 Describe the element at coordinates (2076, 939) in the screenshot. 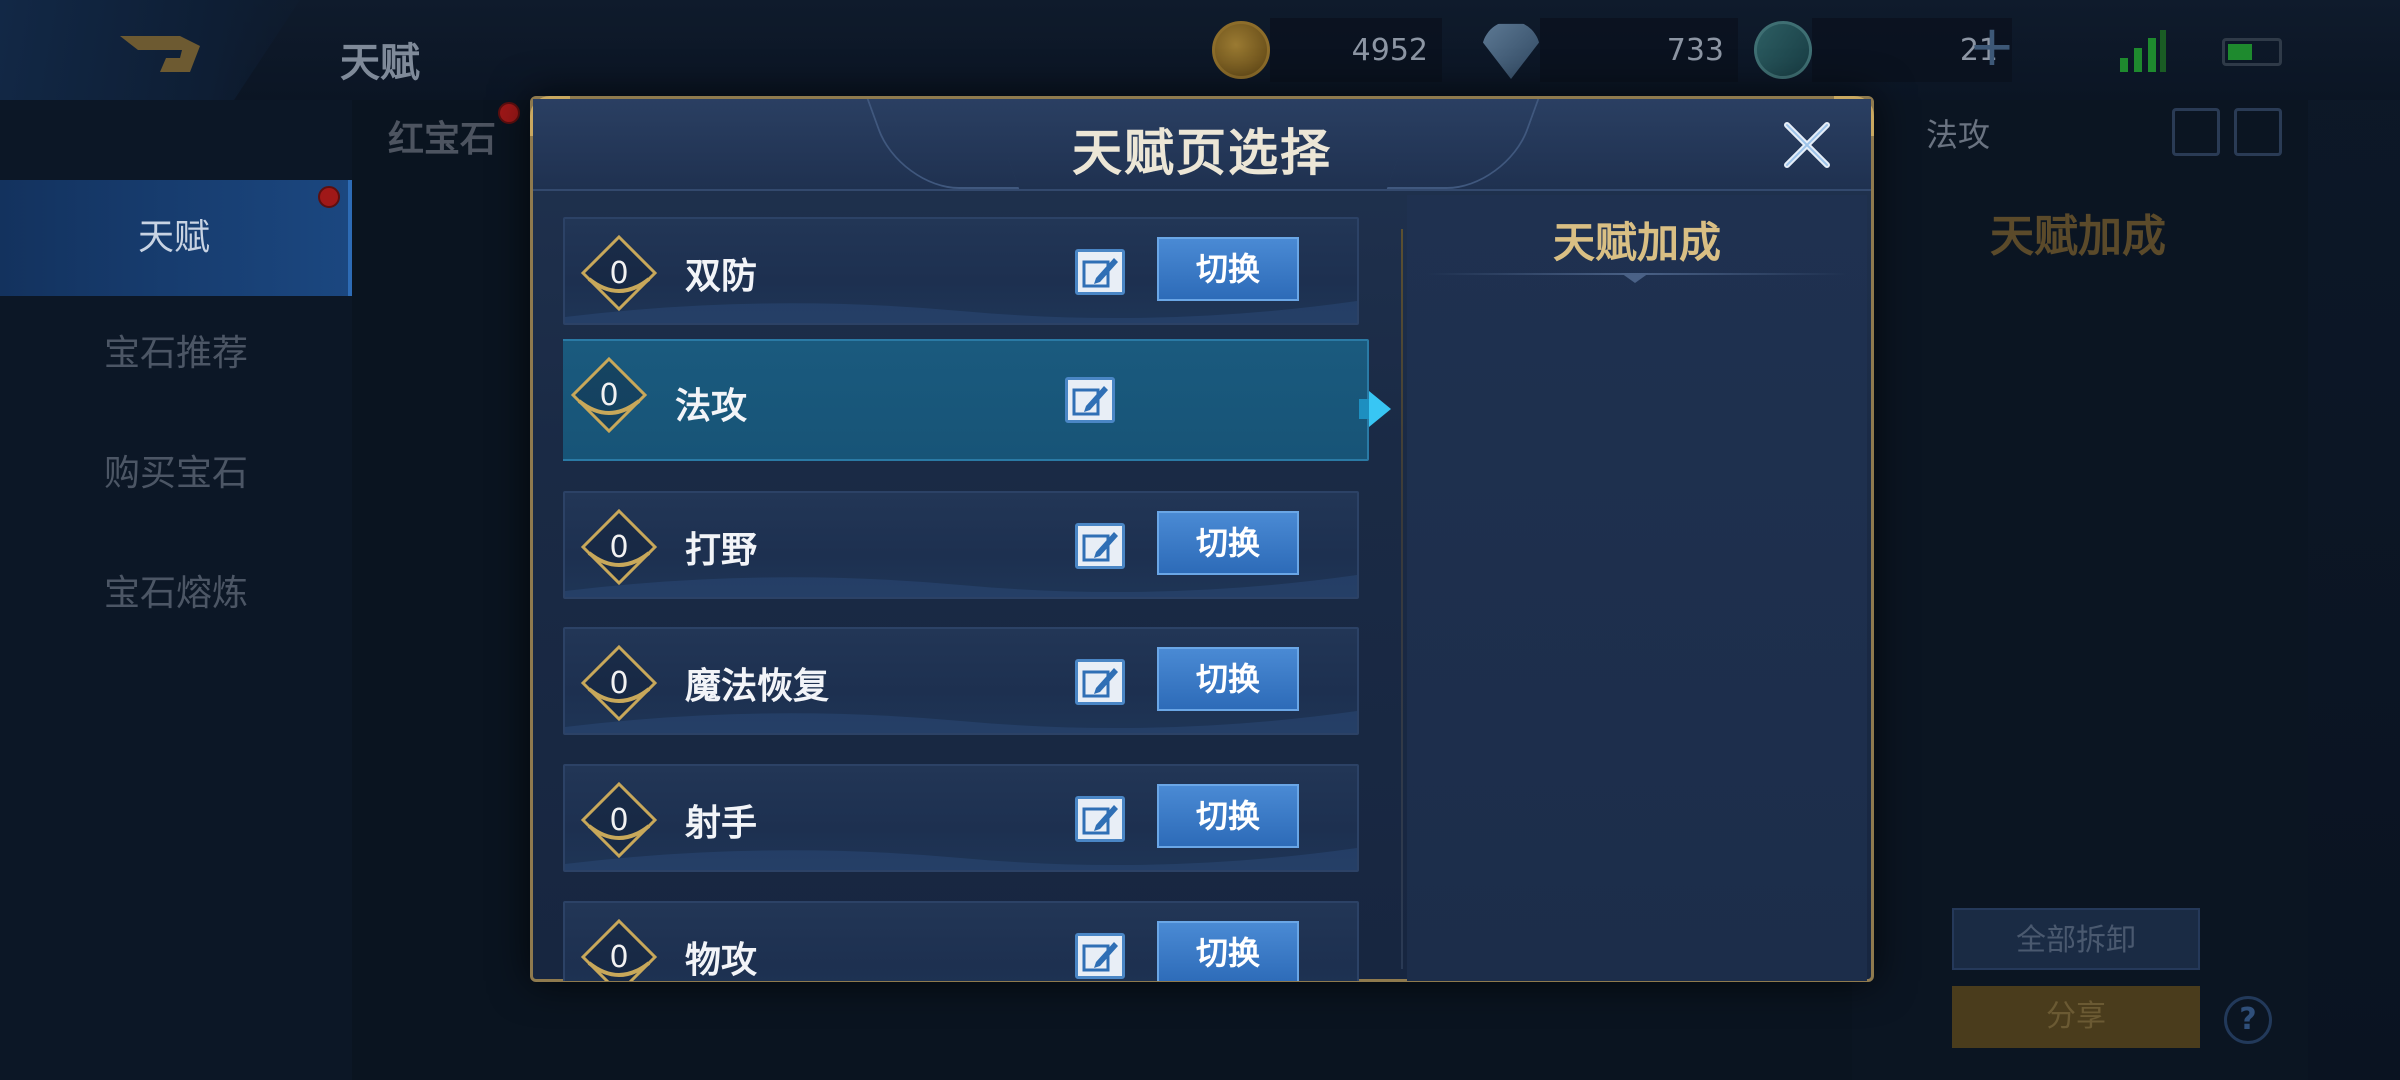

I see `remove-all-button: 全部拆卸` at that location.